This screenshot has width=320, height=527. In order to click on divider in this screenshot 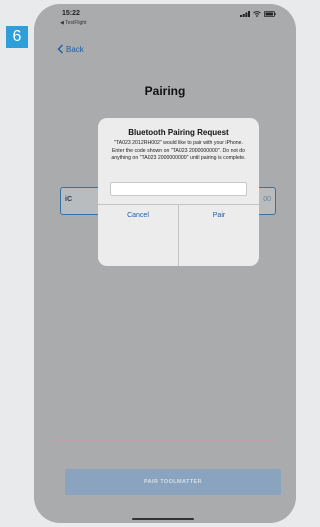, I will do `click(165, 440)`.